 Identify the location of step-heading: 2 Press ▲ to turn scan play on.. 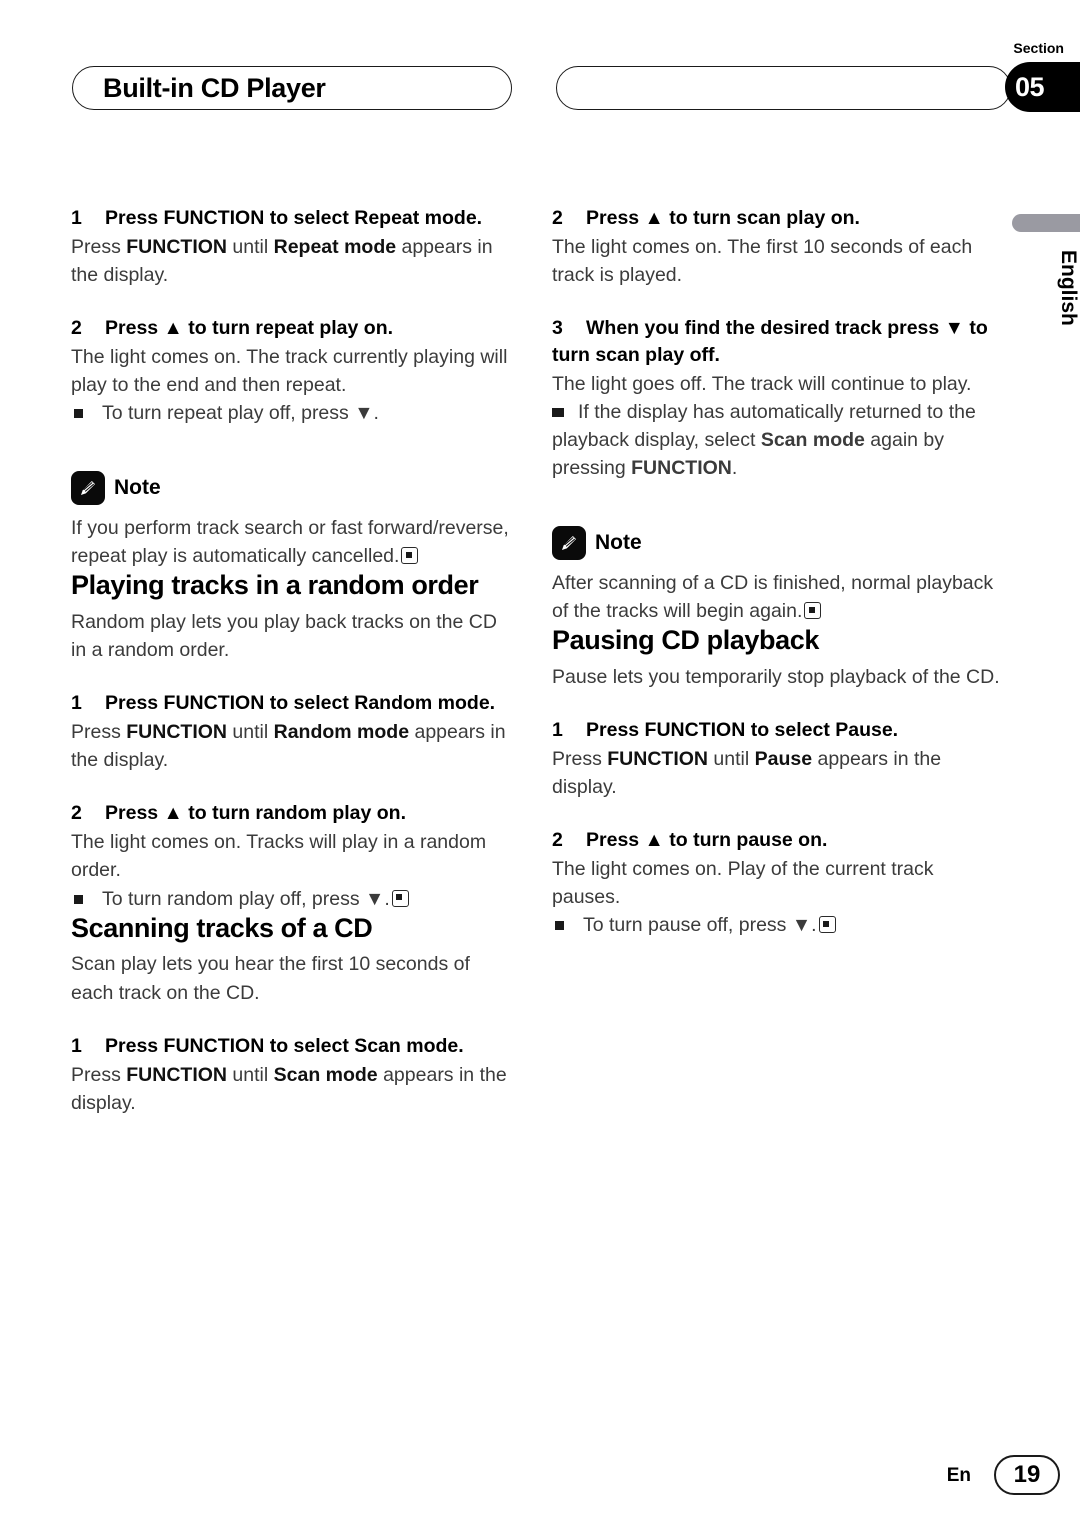
(779, 218).